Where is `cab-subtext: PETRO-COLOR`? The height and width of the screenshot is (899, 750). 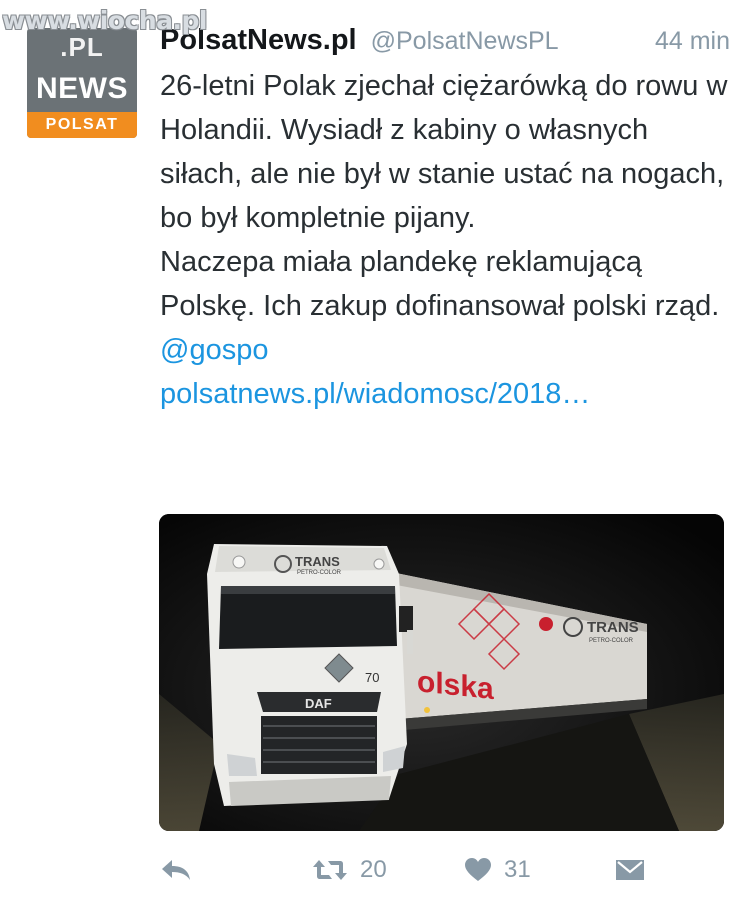 cab-subtext: PETRO-COLOR is located at coordinates (319, 573).